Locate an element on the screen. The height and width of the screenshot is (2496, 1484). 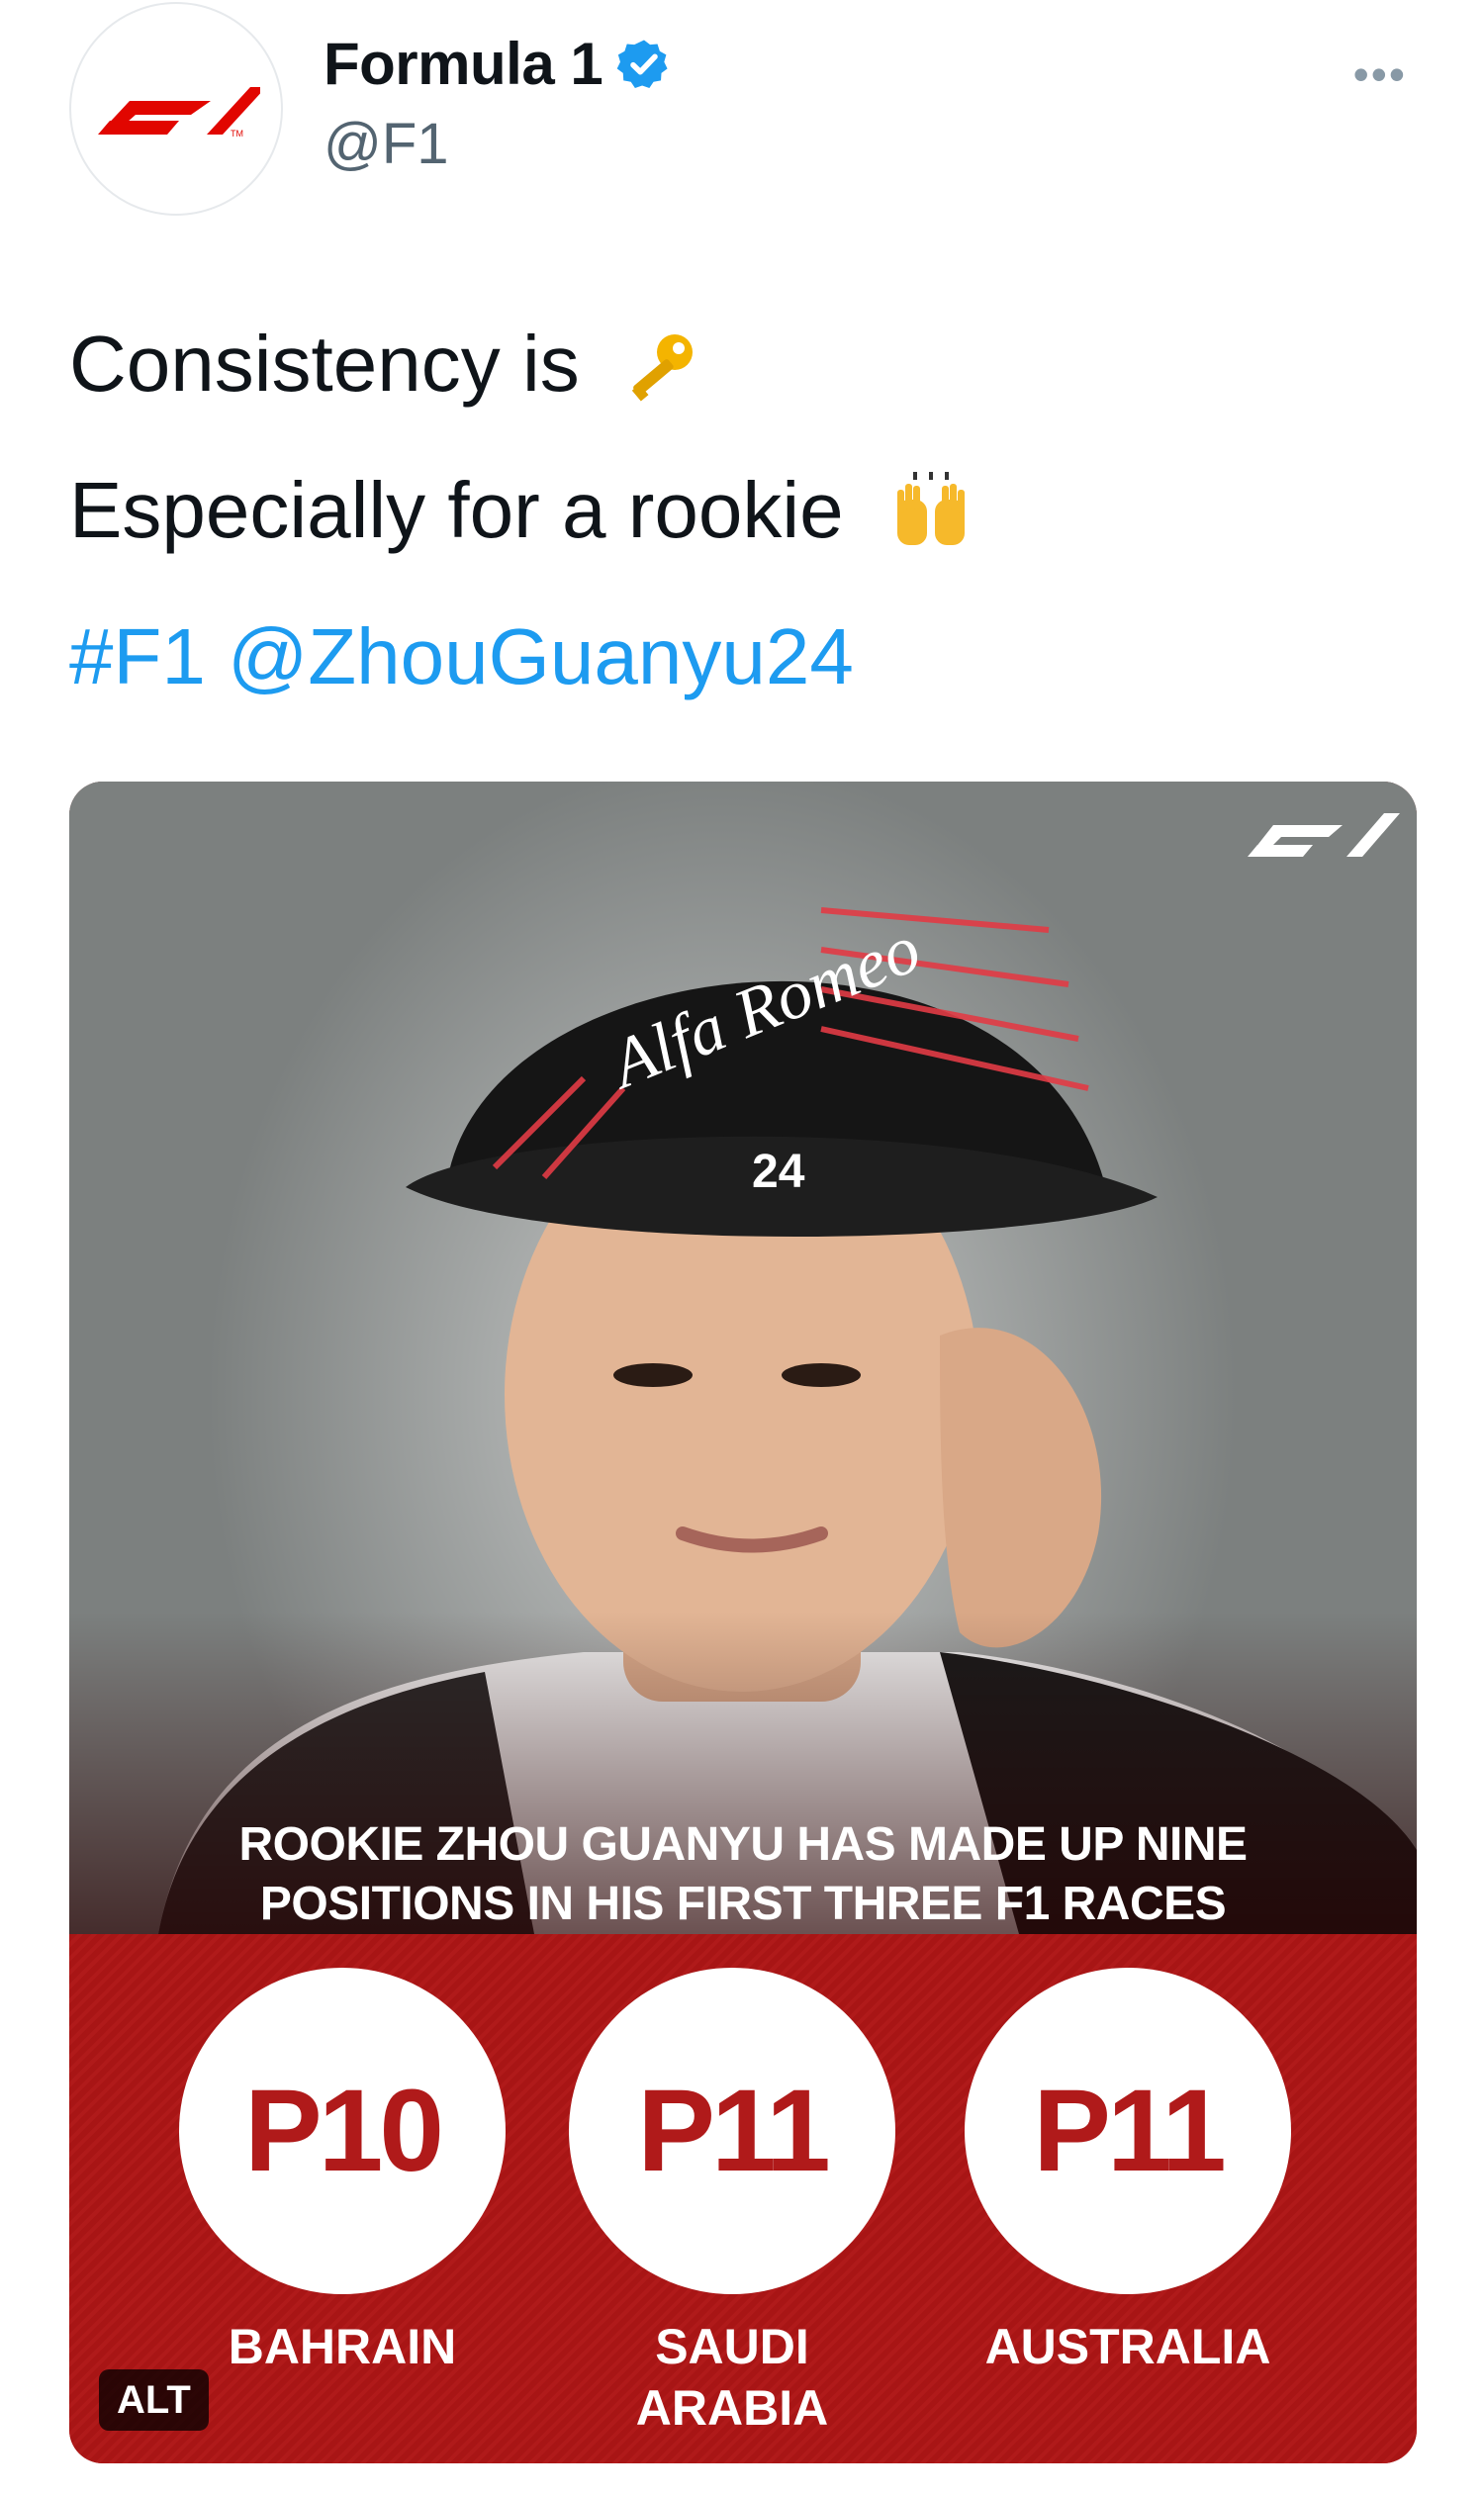
key-emoji-icon is located at coordinates (662, 367).